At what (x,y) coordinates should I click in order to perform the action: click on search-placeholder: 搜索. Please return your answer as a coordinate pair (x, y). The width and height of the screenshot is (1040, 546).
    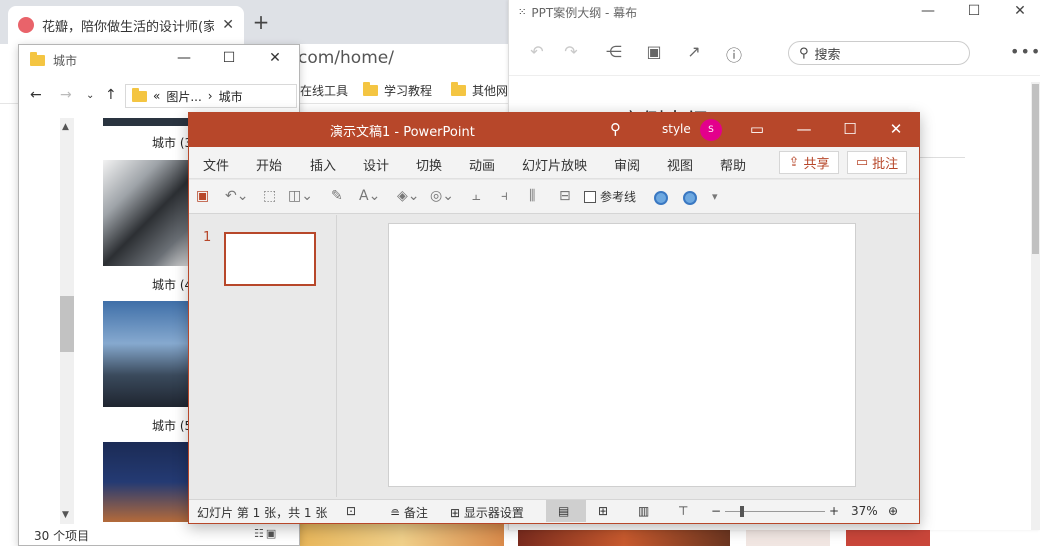
    Looking at the image, I should click on (827, 55).